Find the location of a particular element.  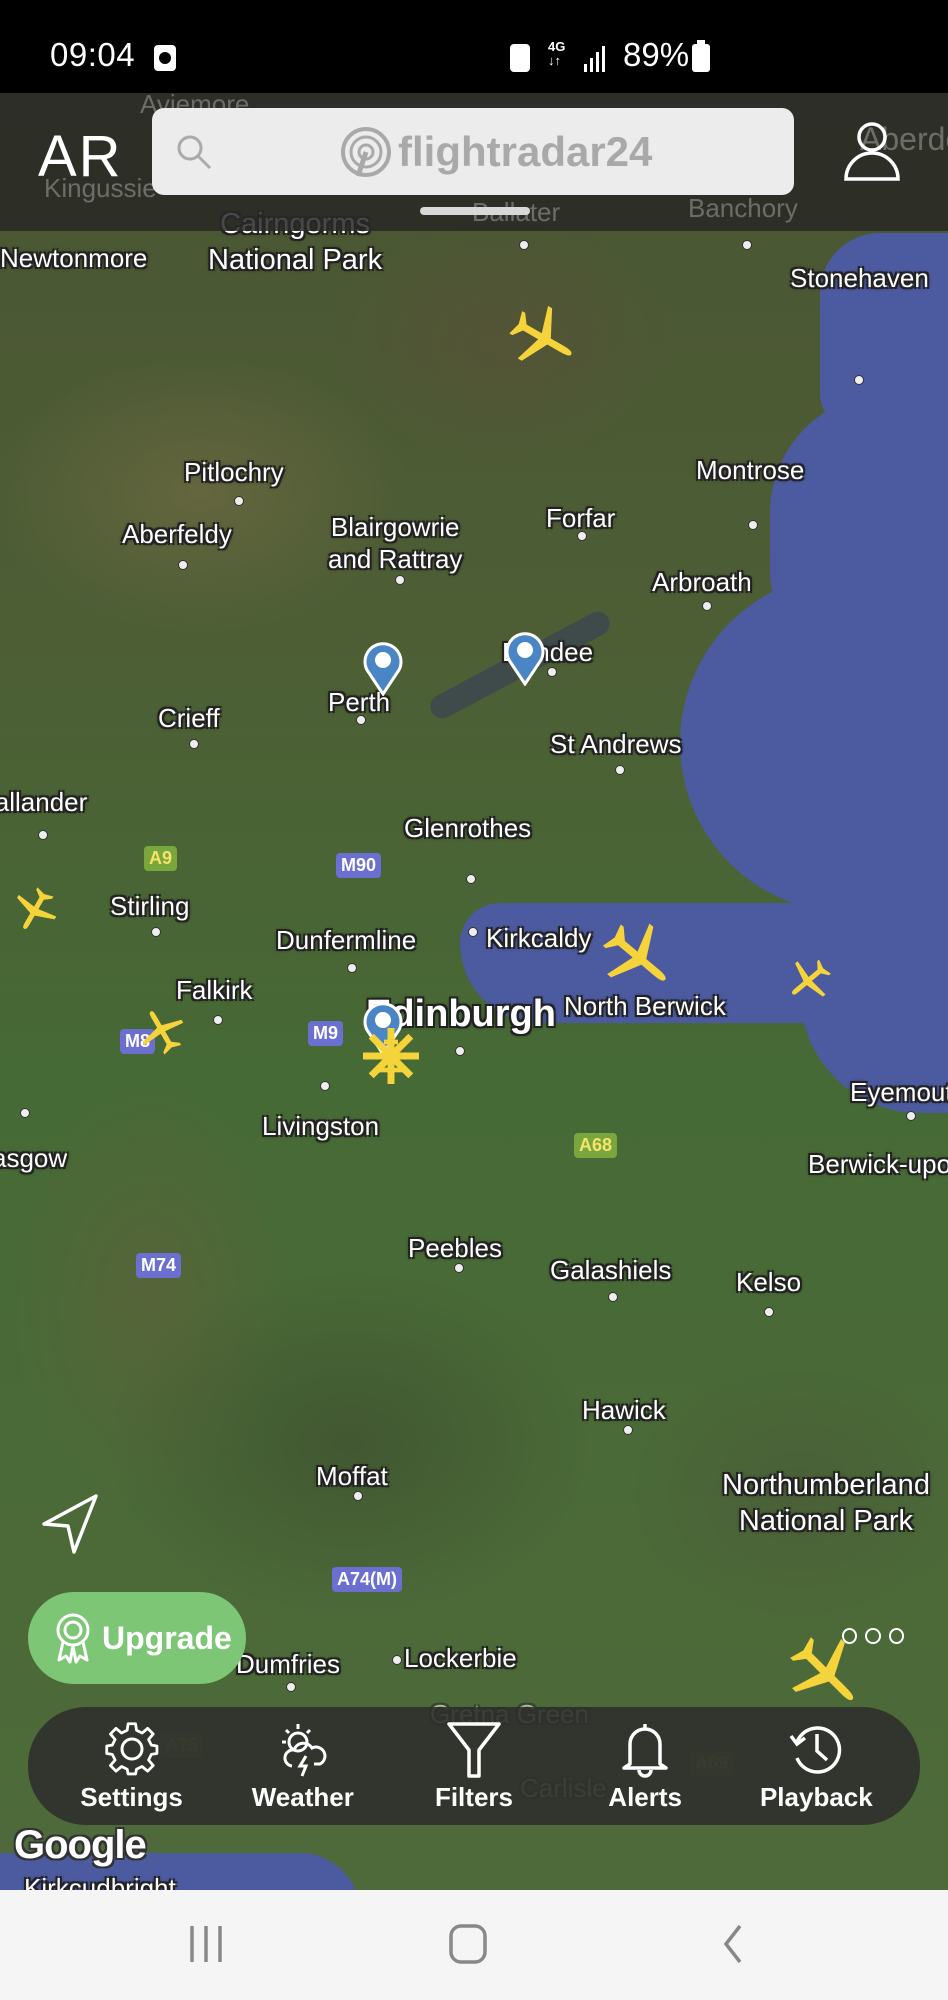

road-shield: M74 is located at coordinates (159, 1265).